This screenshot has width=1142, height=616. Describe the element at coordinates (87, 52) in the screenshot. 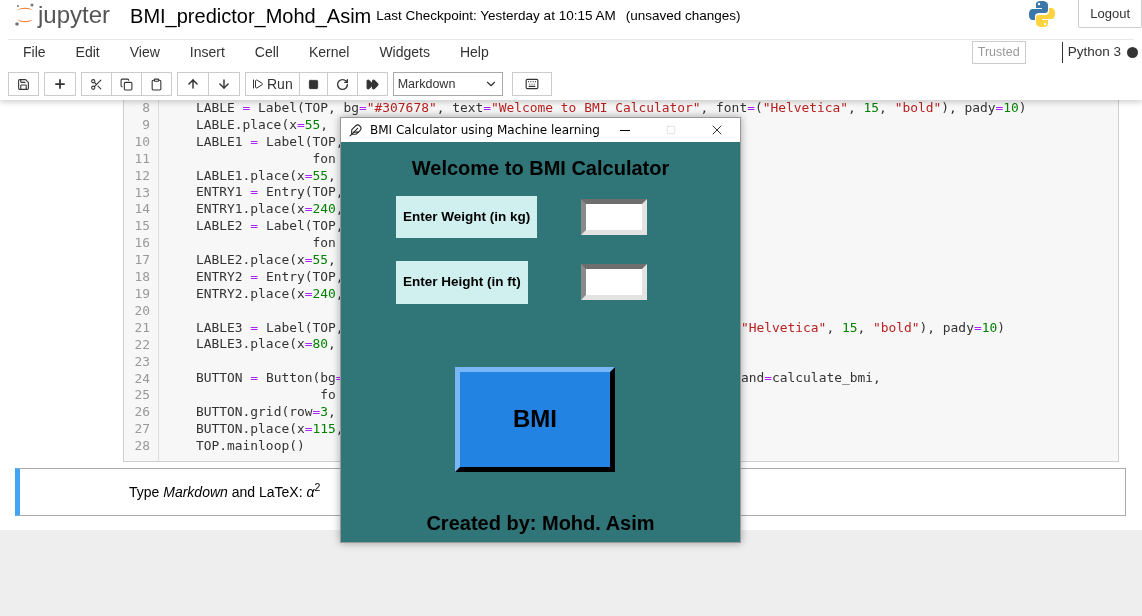

I see `menu-item: Edit` at that location.